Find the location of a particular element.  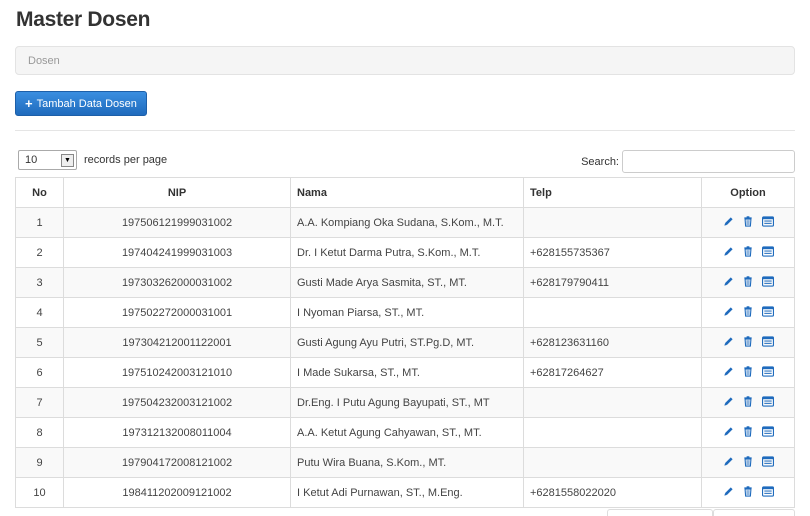

cell-no: 1 is located at coordinates (39, 222).